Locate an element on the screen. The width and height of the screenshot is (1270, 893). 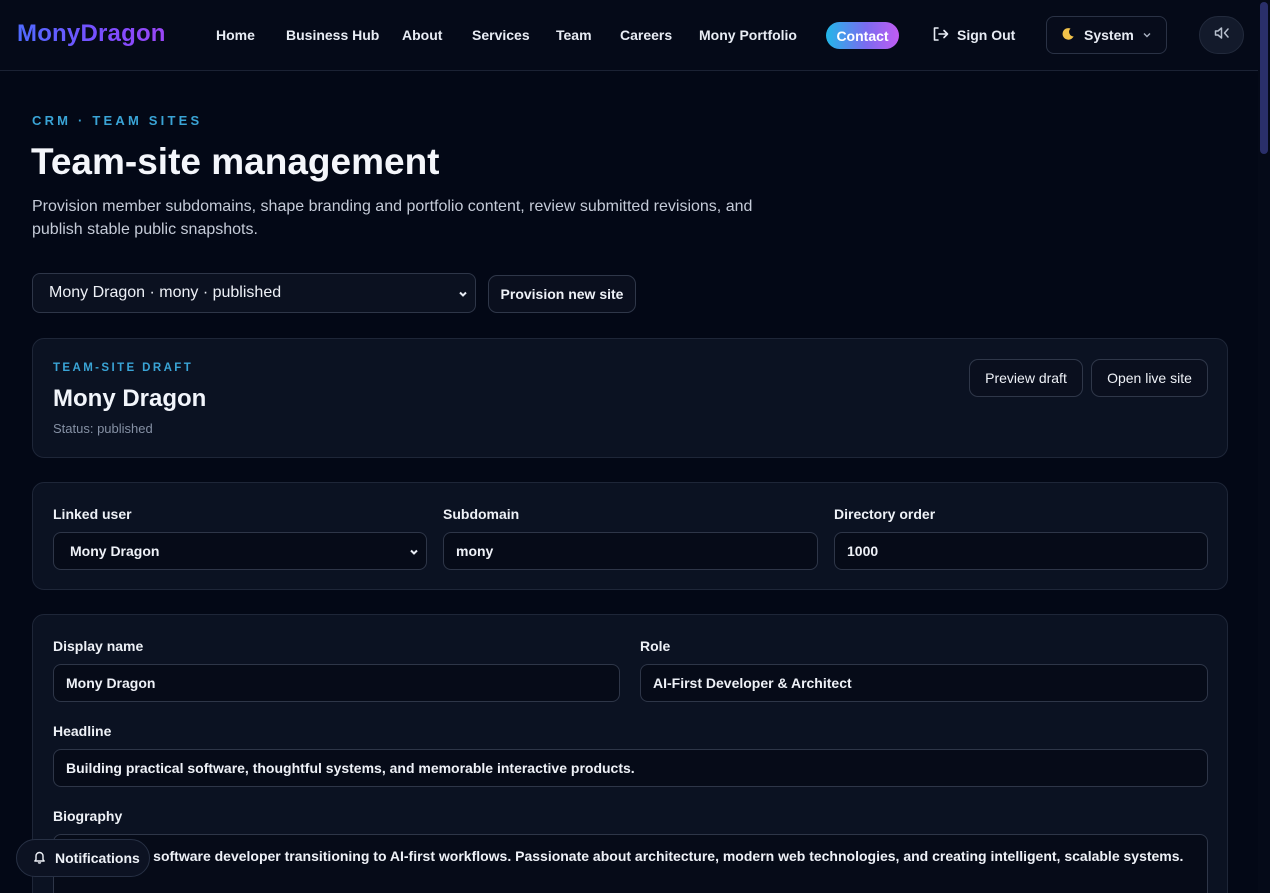
nav-link-mony-portfolio: Mony Portfolio is located at coordinates (748, 35).